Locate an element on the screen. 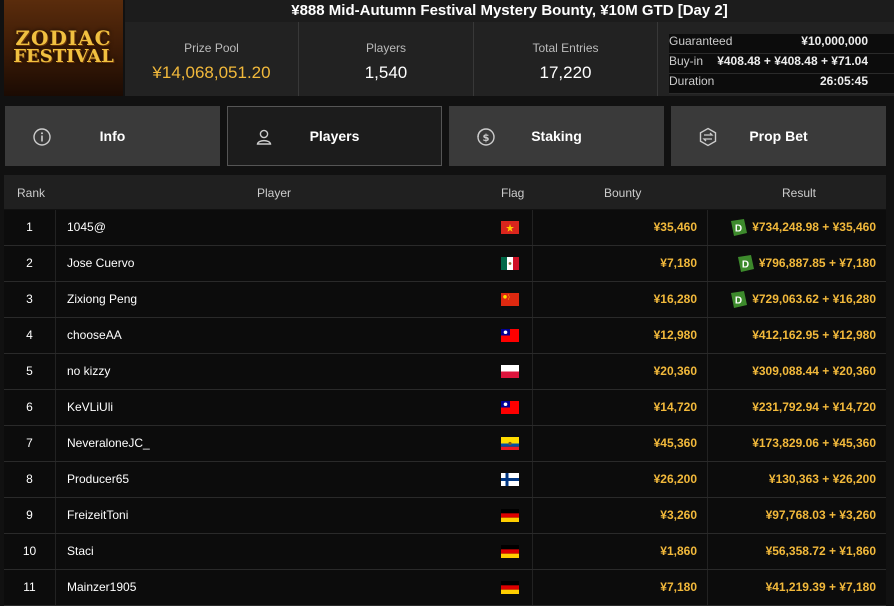 The image size is (894, 606). rank-cell: 10 is located at coordinates (30, 551).